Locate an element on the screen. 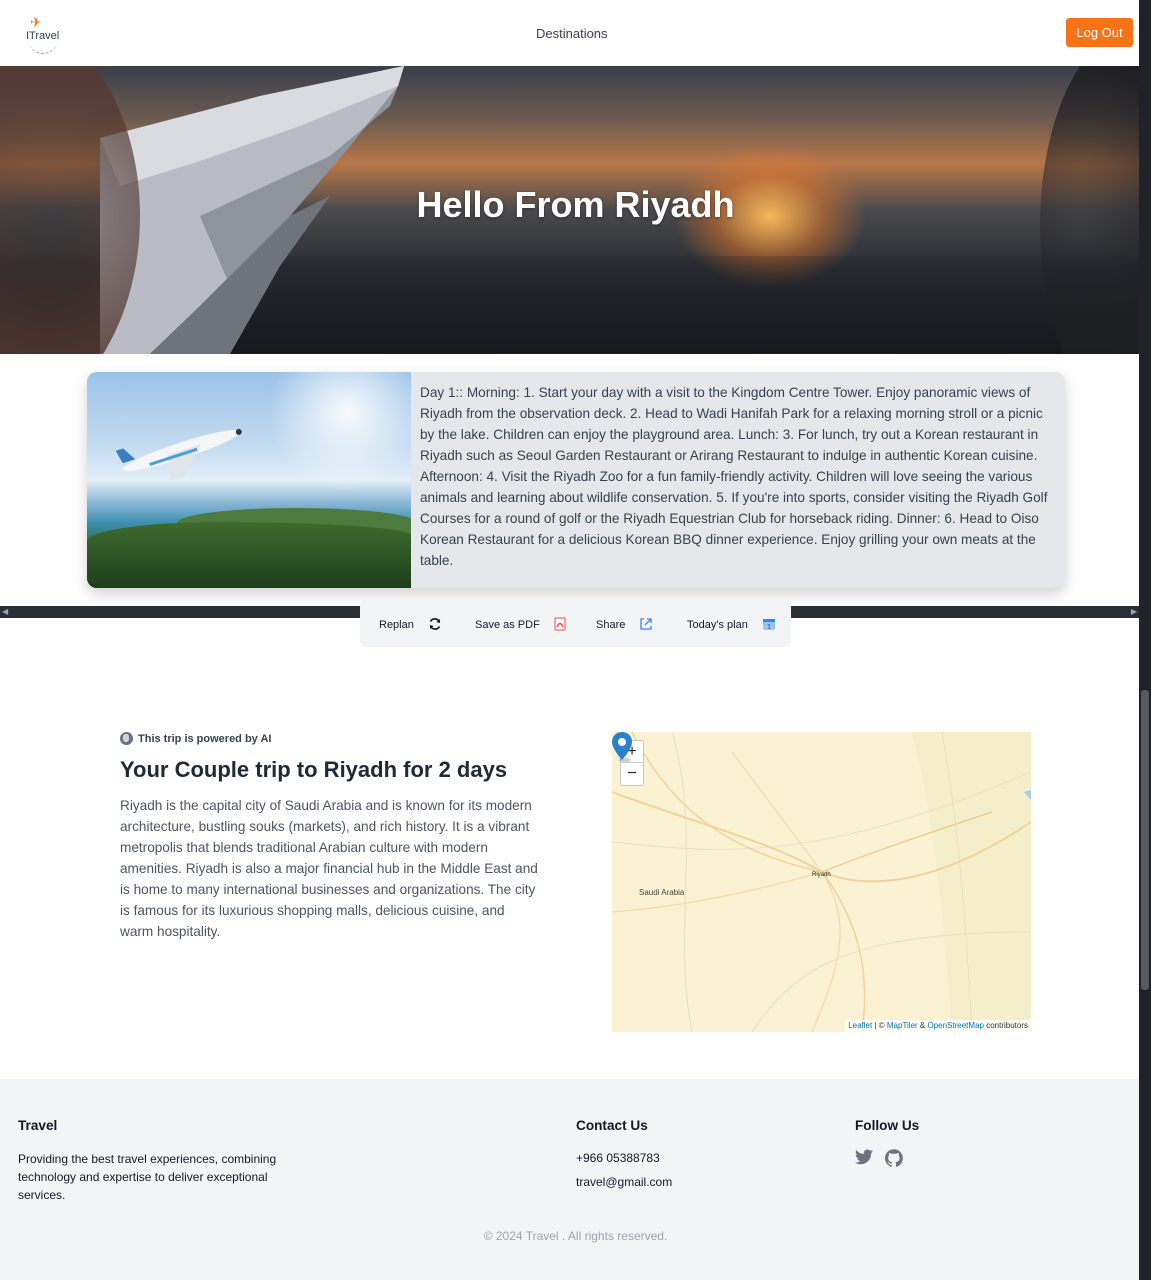 This screenshot has height=1280, width=1151. refresh-icon is located at coordinates (435, 625).